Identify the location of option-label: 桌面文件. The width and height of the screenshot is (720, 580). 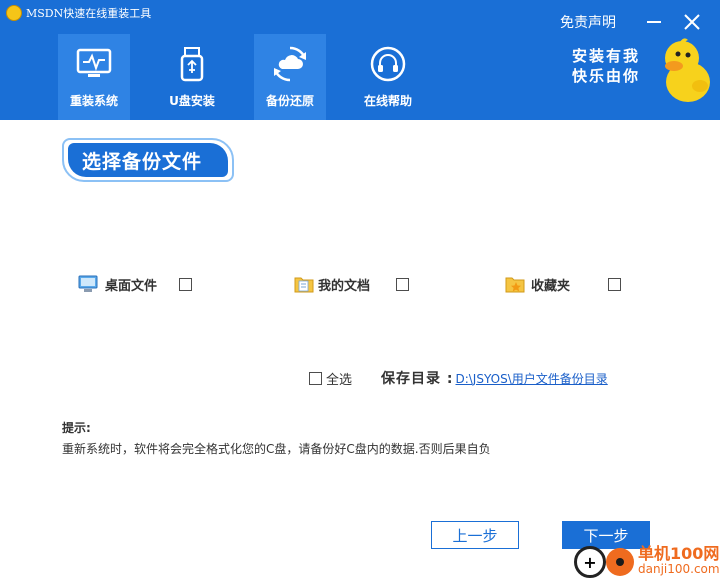
(131, 286).